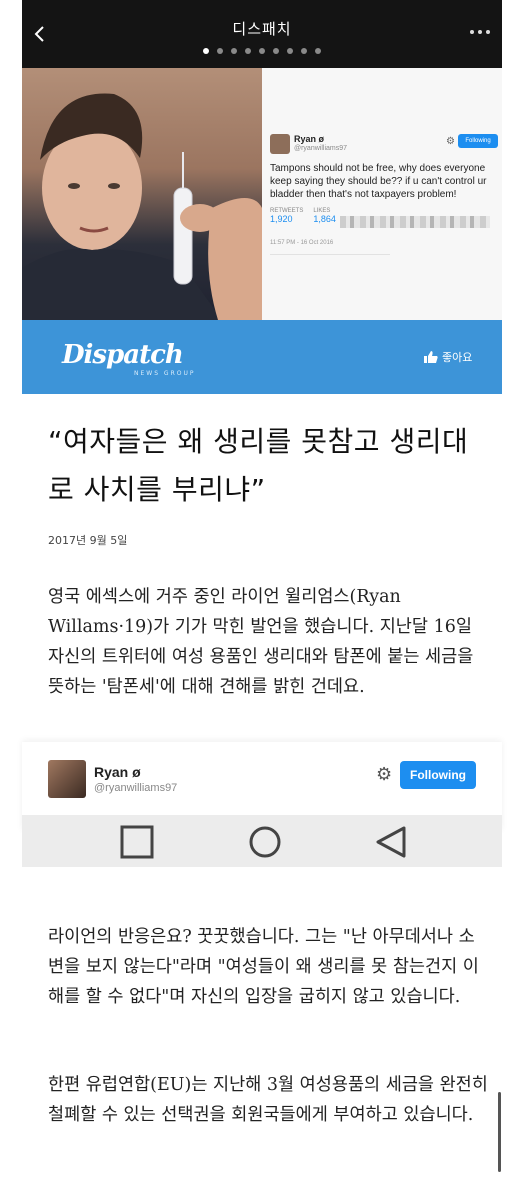 The image size is (524, 1200). I want to click on tweet-handle: @ryanwilliams97, so click(321, 148).